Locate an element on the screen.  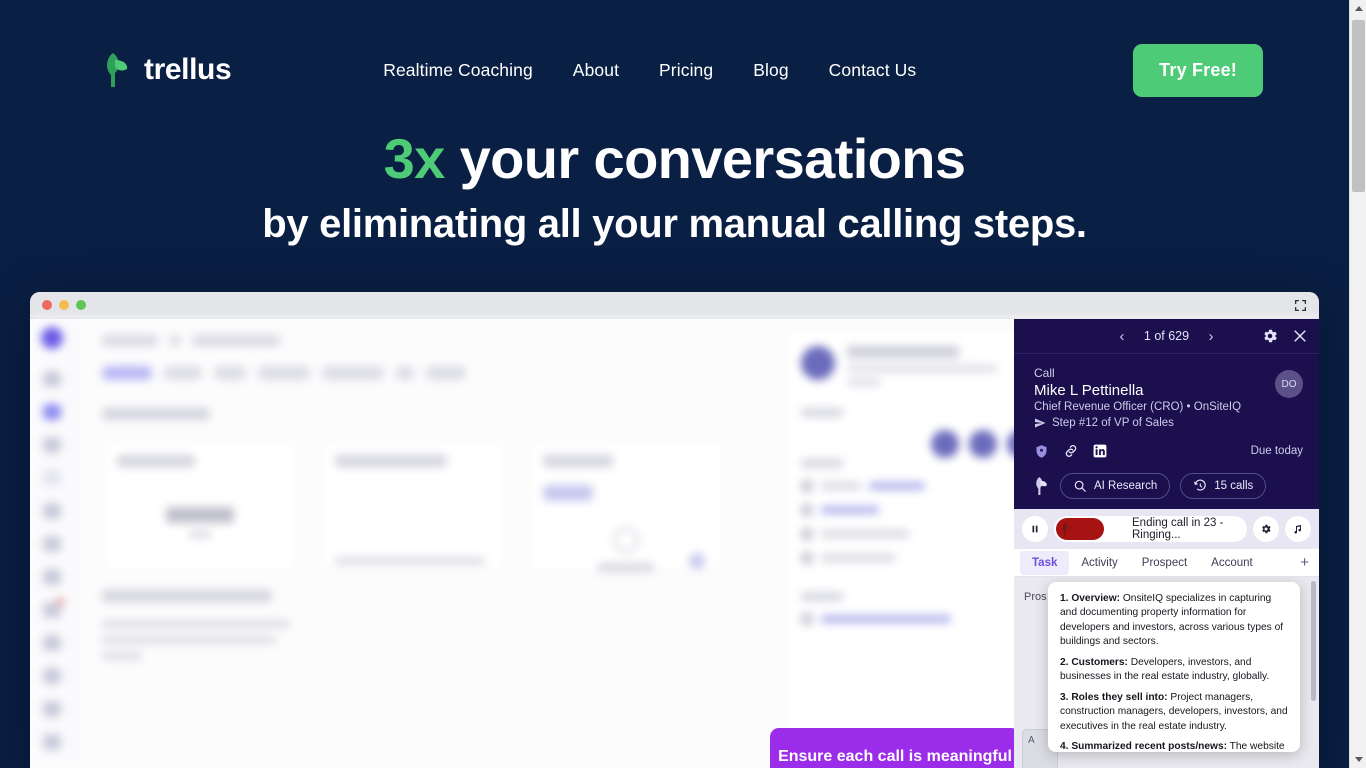
link-icon is located at coordinates (1071, 451).